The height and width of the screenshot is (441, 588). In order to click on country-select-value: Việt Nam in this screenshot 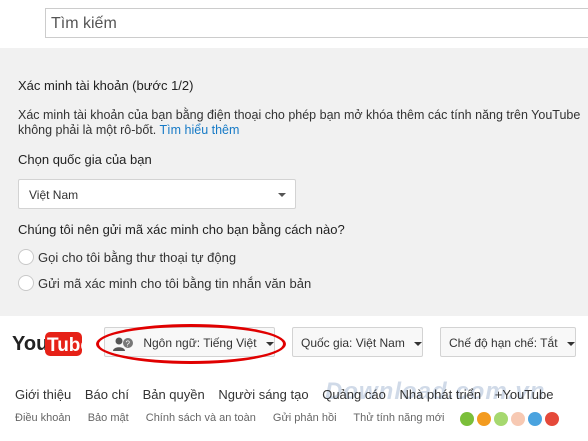, I will do `click(54, 195)`.